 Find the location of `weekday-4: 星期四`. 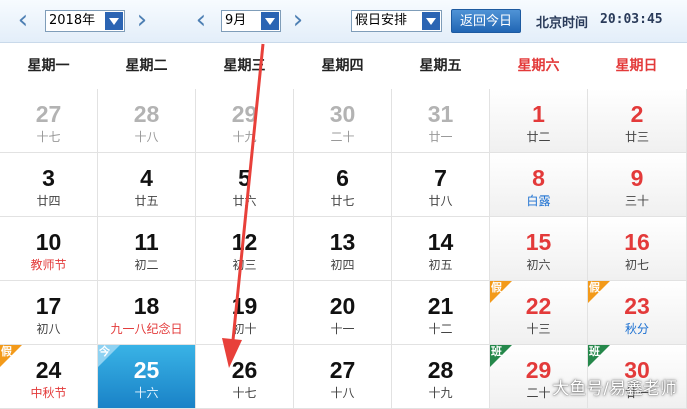

weekday-4: 星期四 is located at coordinates (342, 66).